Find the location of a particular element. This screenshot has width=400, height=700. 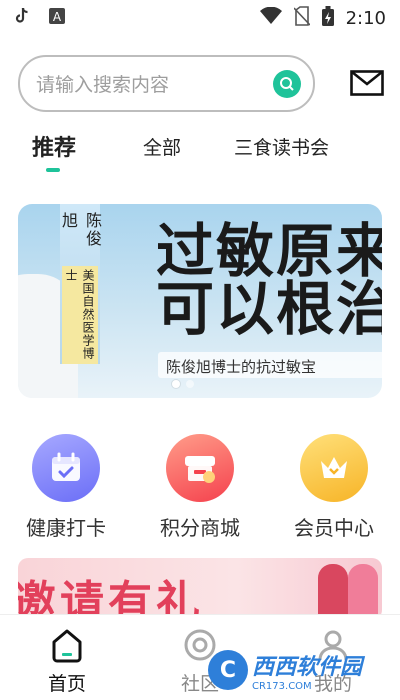

site-watermark: C 西西软件园 CR173.COM is located at coordinates (298, 671).